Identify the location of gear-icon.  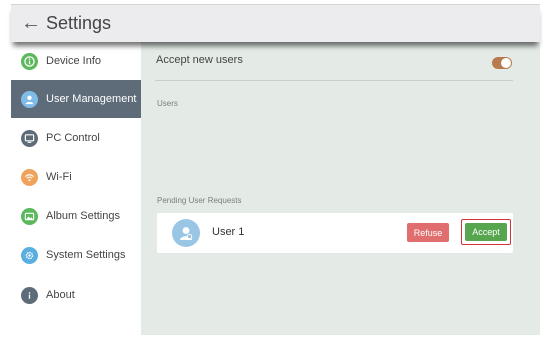
(29, 255).